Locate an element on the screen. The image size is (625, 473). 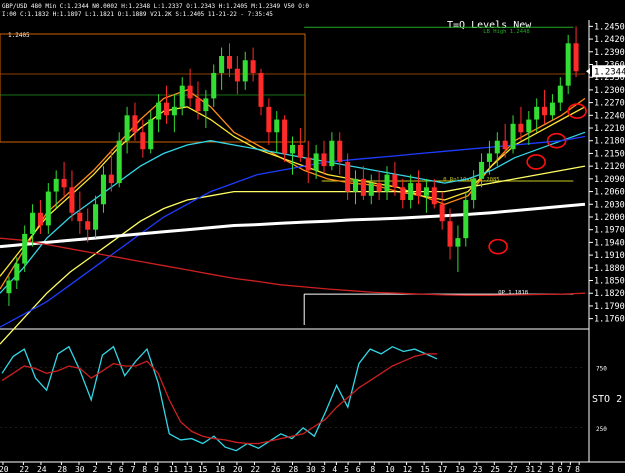
osc-tick-label: 250 is located at coordinates (601, 429).